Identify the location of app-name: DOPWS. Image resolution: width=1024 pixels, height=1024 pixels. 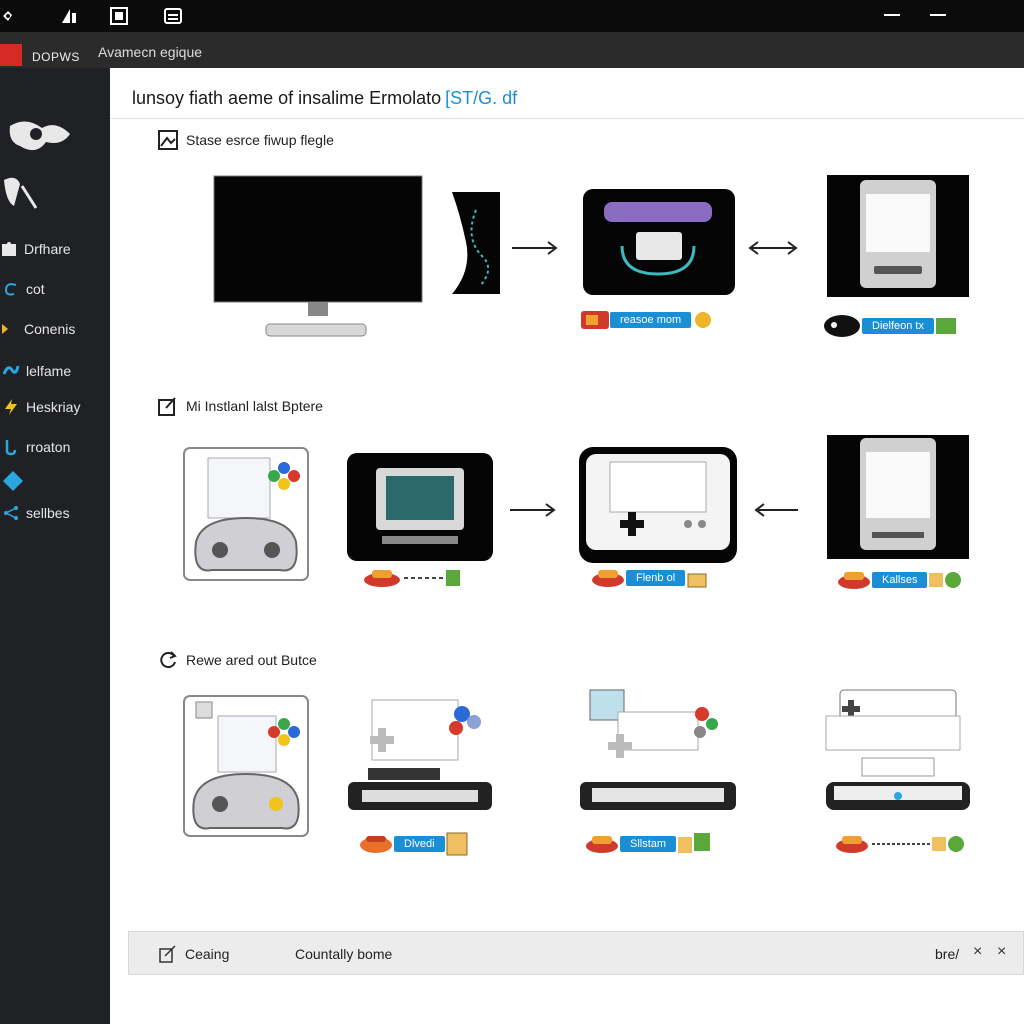
(56, 57).